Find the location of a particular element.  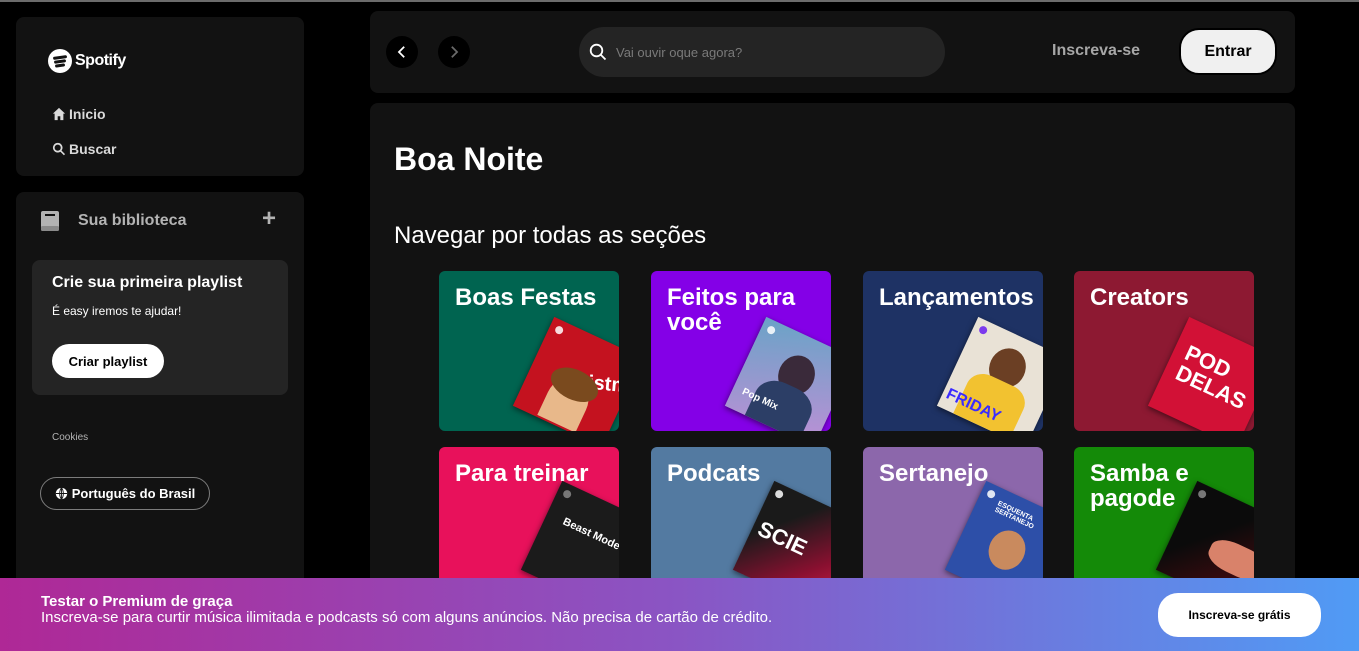

sidebar-nav-panel: Spotify Inicio Buscar is located at coordinates (160, 96).